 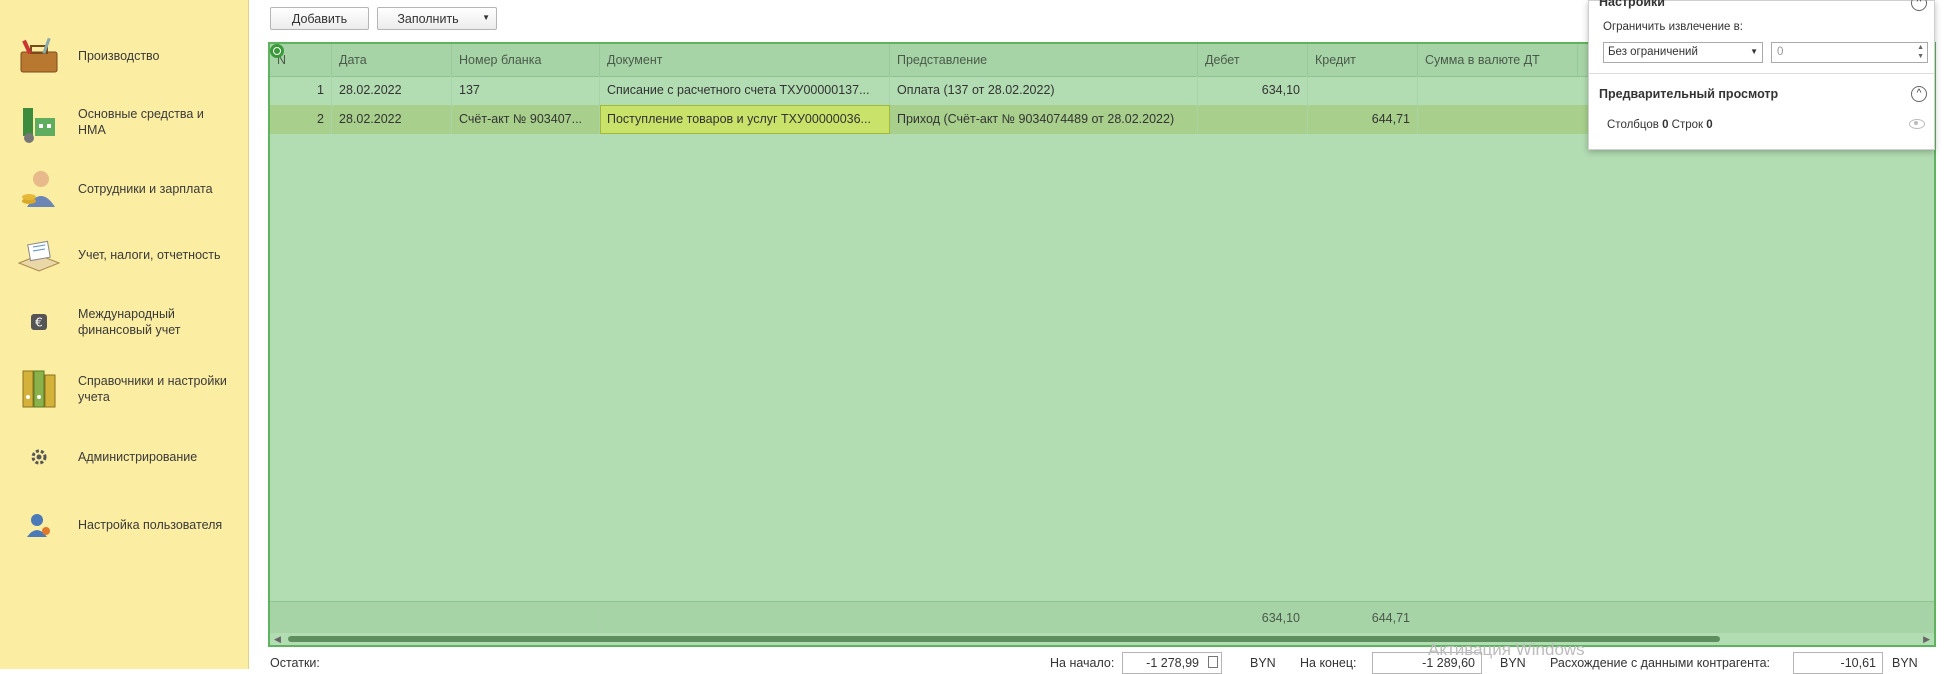 I want to click on col-header-debit: Дебет, so click(x=1253, y=60).